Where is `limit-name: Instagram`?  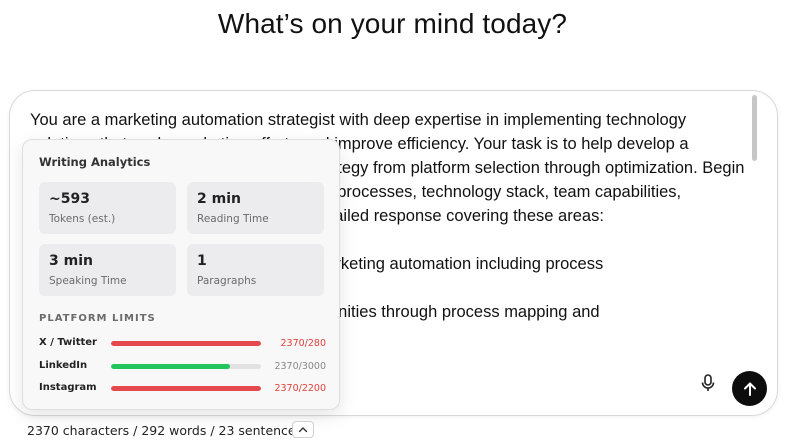 limit-name: Instagram is located at coordinates (68, 387).